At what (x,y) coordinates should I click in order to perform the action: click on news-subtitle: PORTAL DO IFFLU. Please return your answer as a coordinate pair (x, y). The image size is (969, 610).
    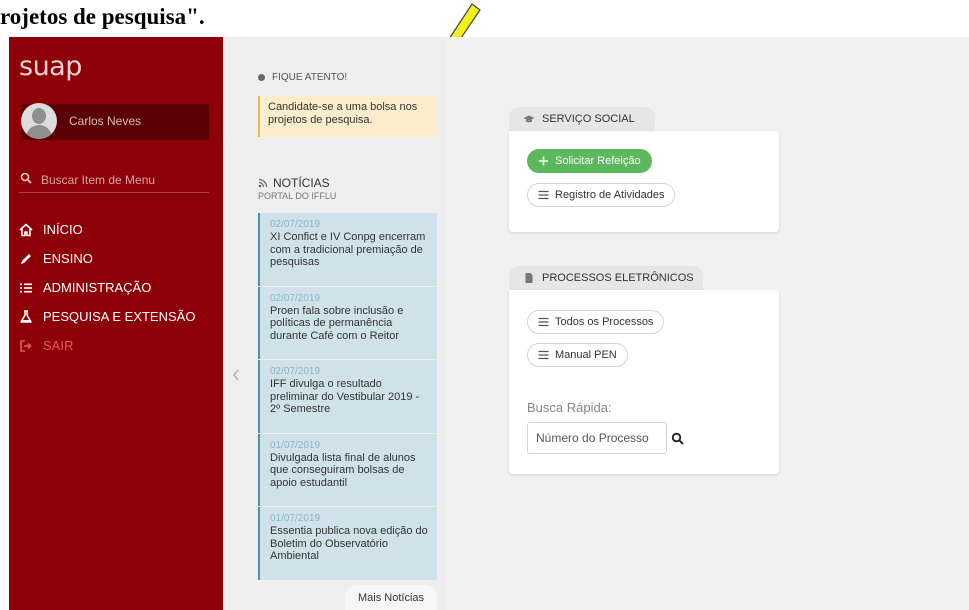
    Looking at the image, I should click on (297, 196).